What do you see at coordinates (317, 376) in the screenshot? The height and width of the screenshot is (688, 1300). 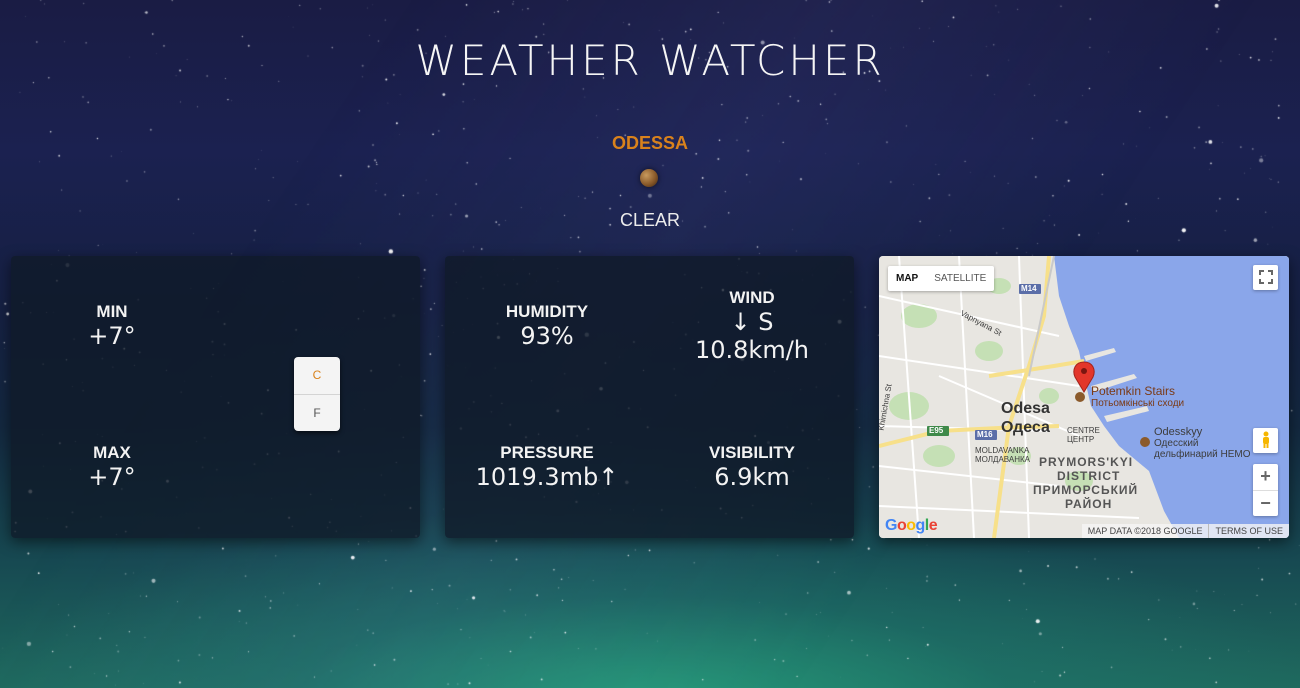 I see `celsius-option: C` at bounding box center [317, 376].